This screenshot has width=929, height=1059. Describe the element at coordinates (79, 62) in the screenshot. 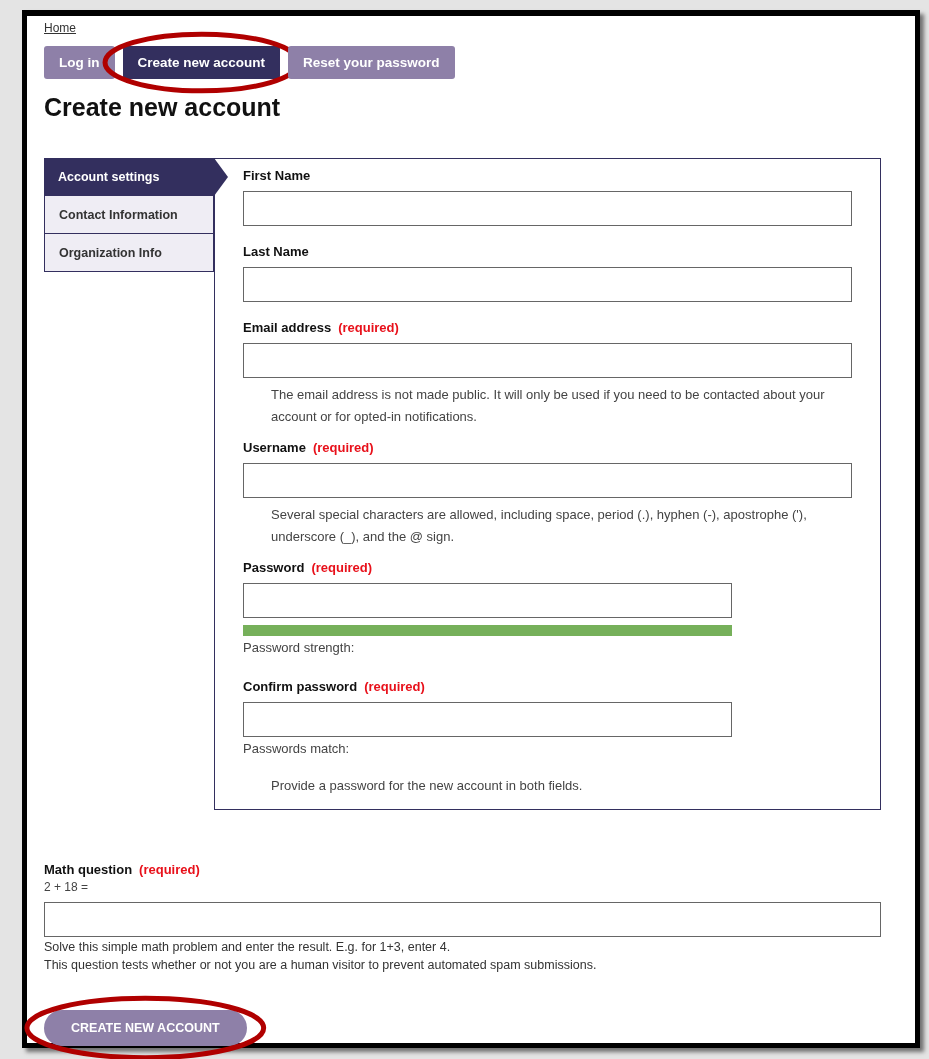

I see `tab: Log in` at that location.